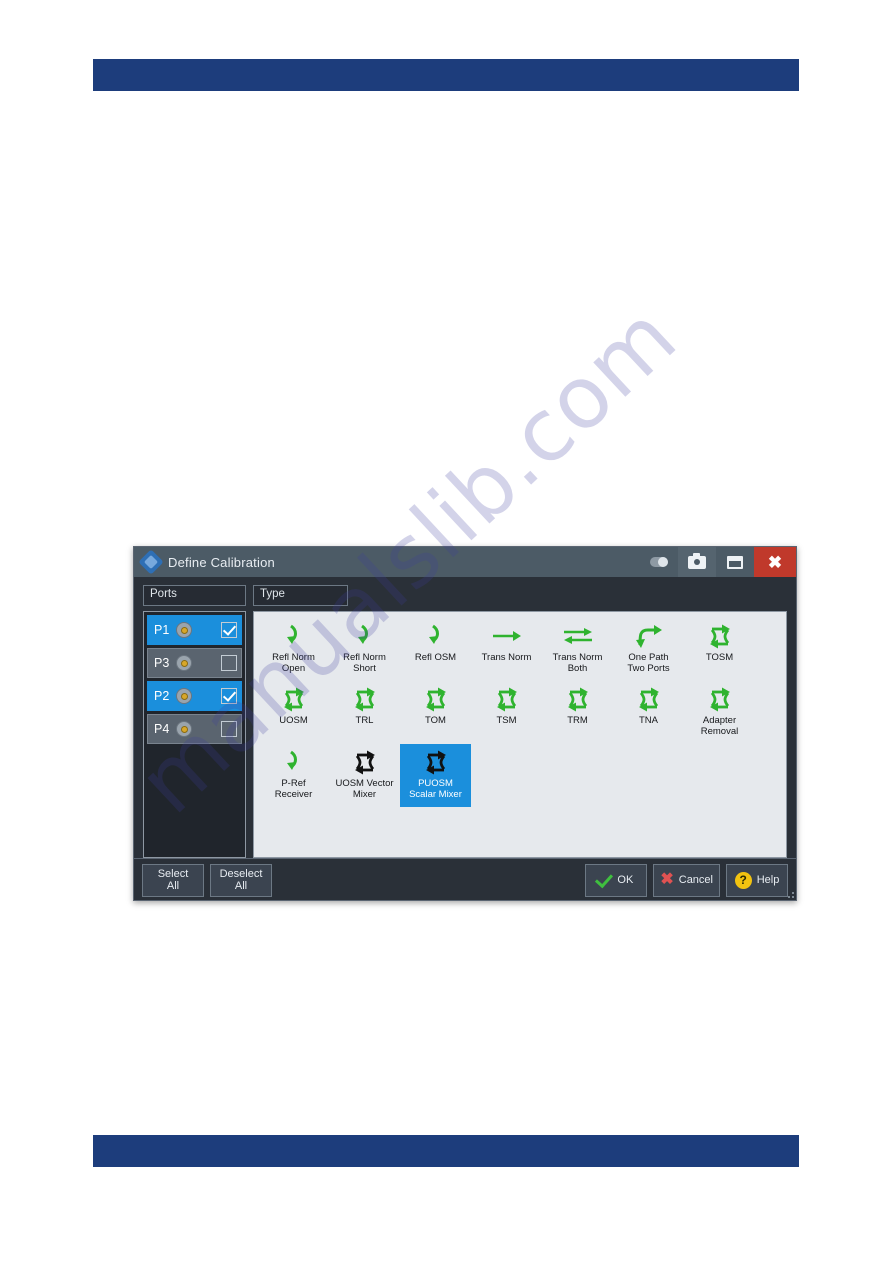 This screenshot has height=1263, width=893. What do you see at coordinates (162, 630) in the screenshot?
I see `port-label: P1` at bounding box center [162, 630].